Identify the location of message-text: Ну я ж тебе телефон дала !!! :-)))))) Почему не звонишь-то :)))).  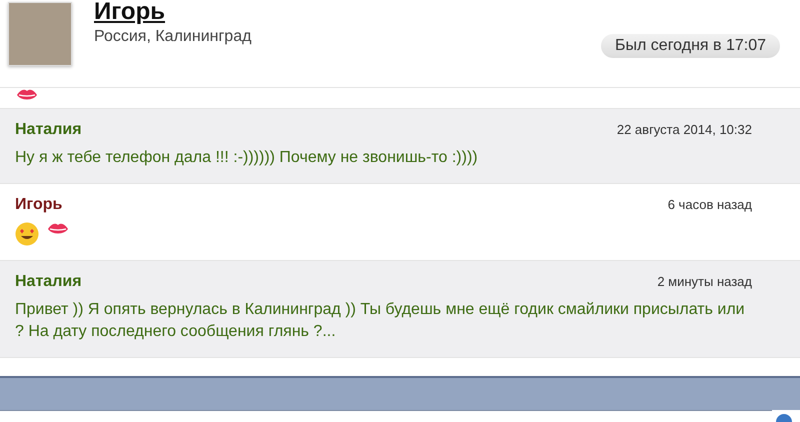
(247, 158).